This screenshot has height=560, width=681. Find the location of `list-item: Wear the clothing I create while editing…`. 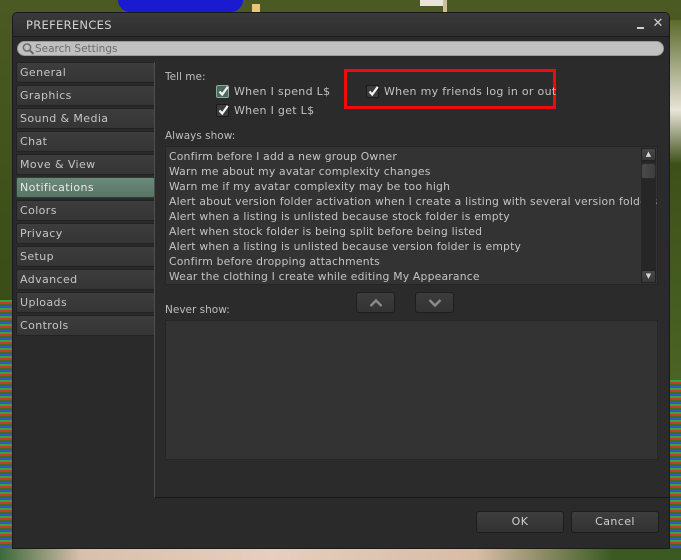

list-item: Wear the clothing I create while editing… is located at coordinates (404, 276).